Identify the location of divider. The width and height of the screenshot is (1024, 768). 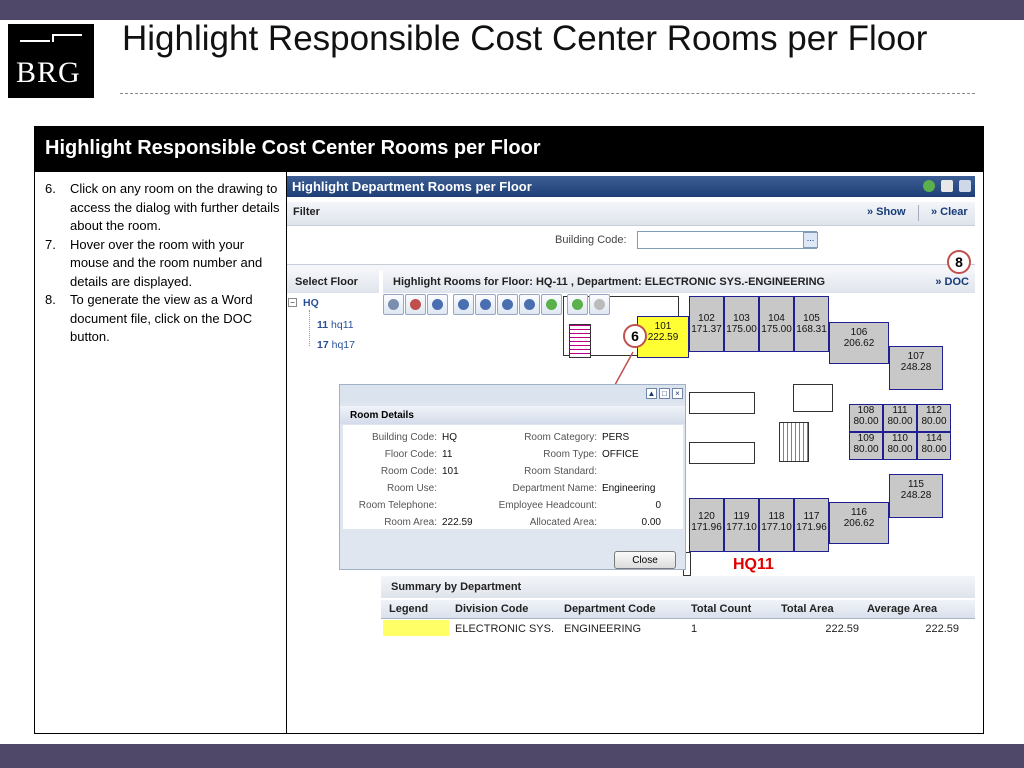
(918, 213).